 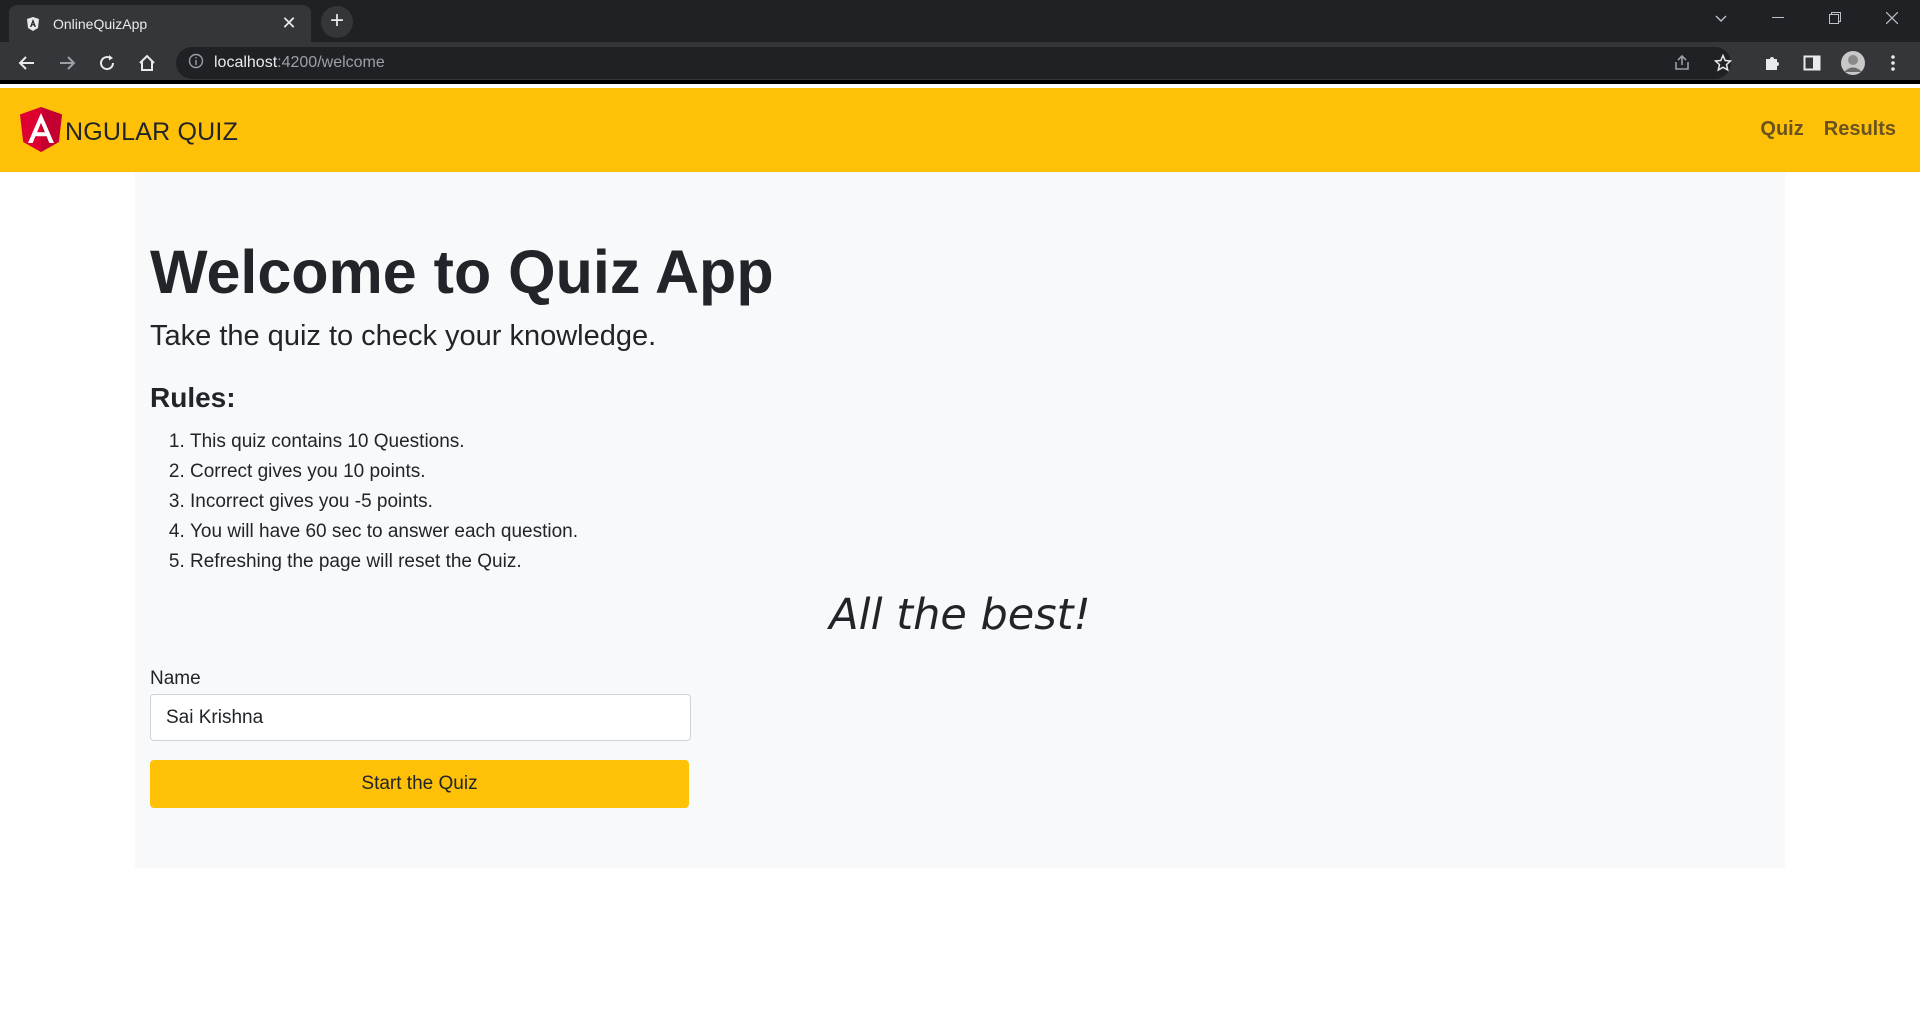 I want to click on best-wishes-text: All the best!, so click(x=960, y=615).